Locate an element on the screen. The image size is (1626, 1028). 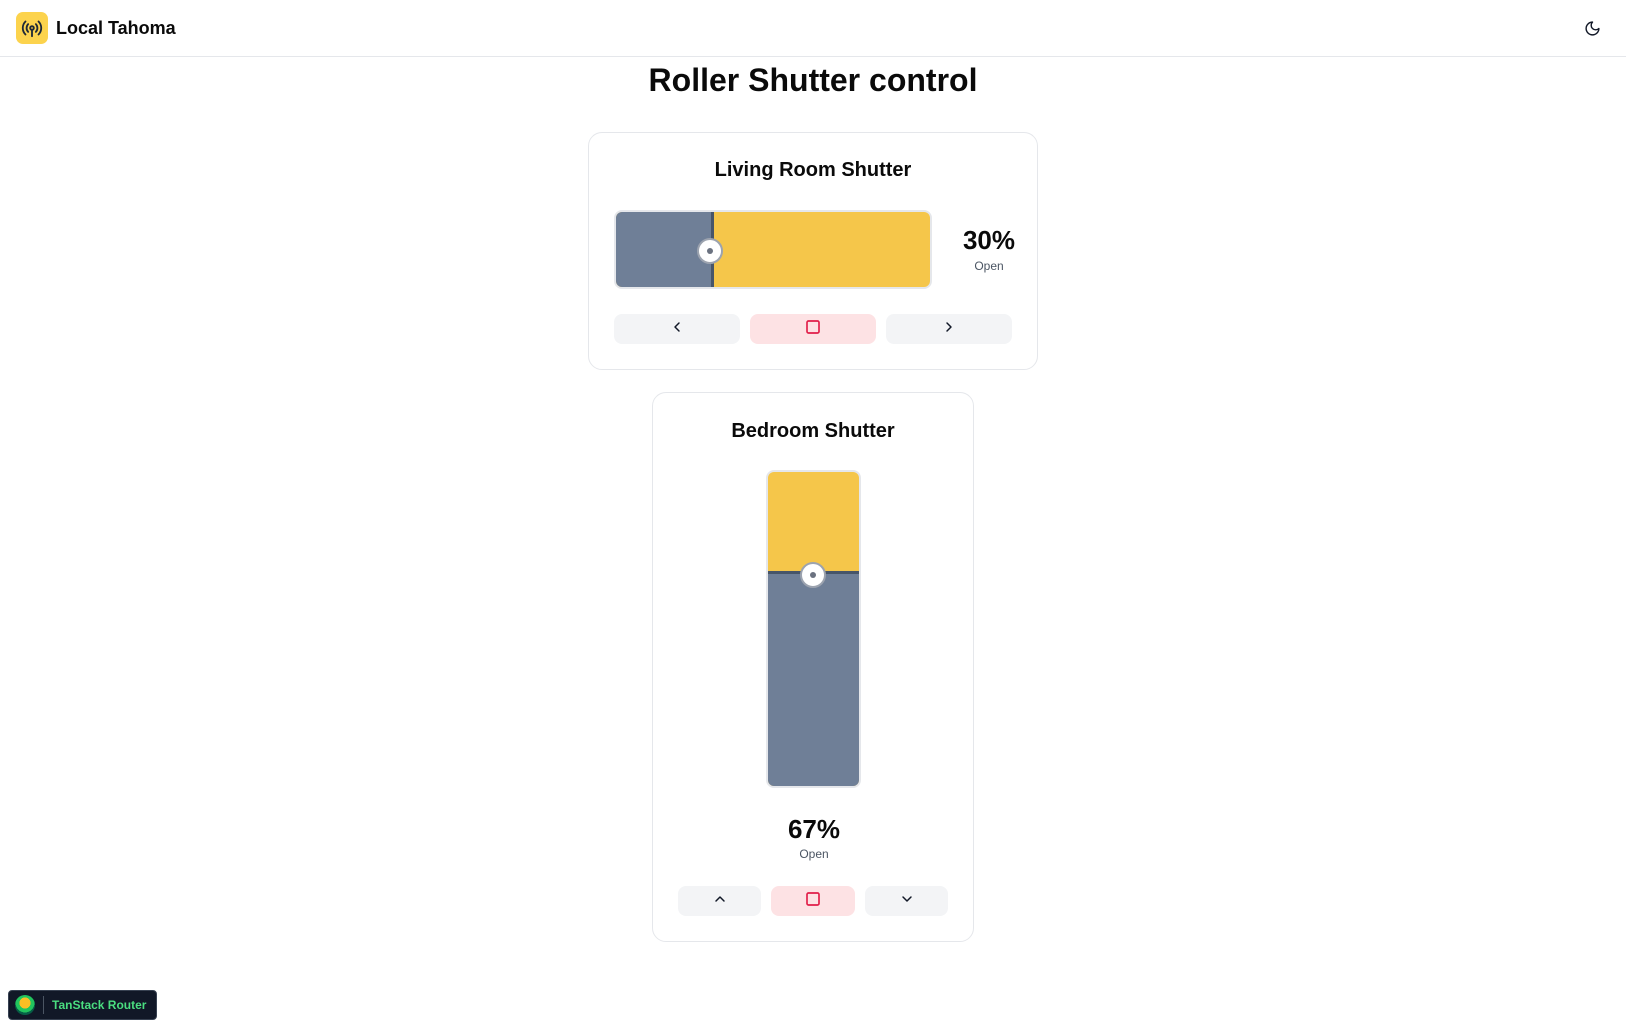
tanstack-router-devtools-button: TanStack Router is located at coordinates (82, 1005).